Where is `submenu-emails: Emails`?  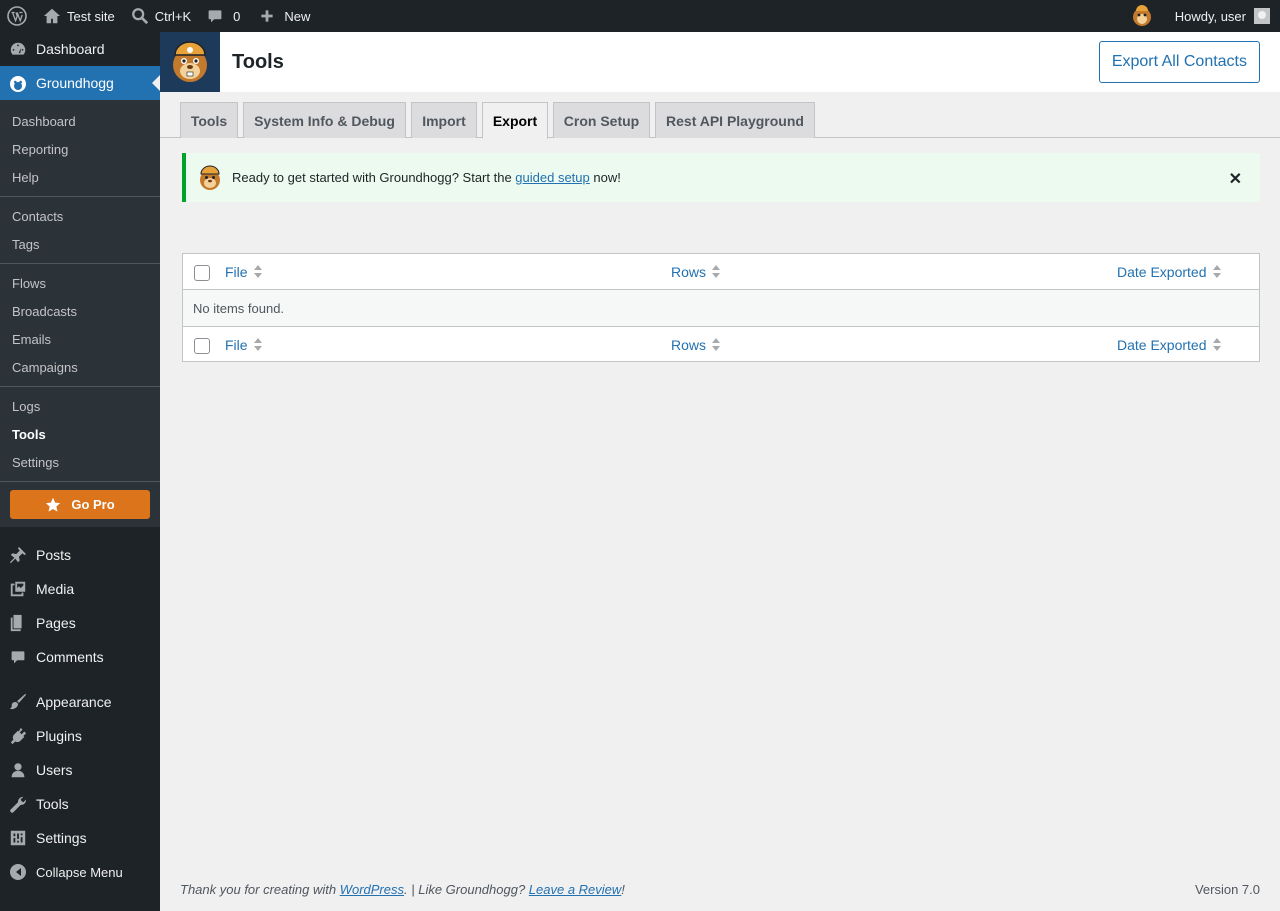
submenu-emails: Emails is located at coordinates (80, 339).